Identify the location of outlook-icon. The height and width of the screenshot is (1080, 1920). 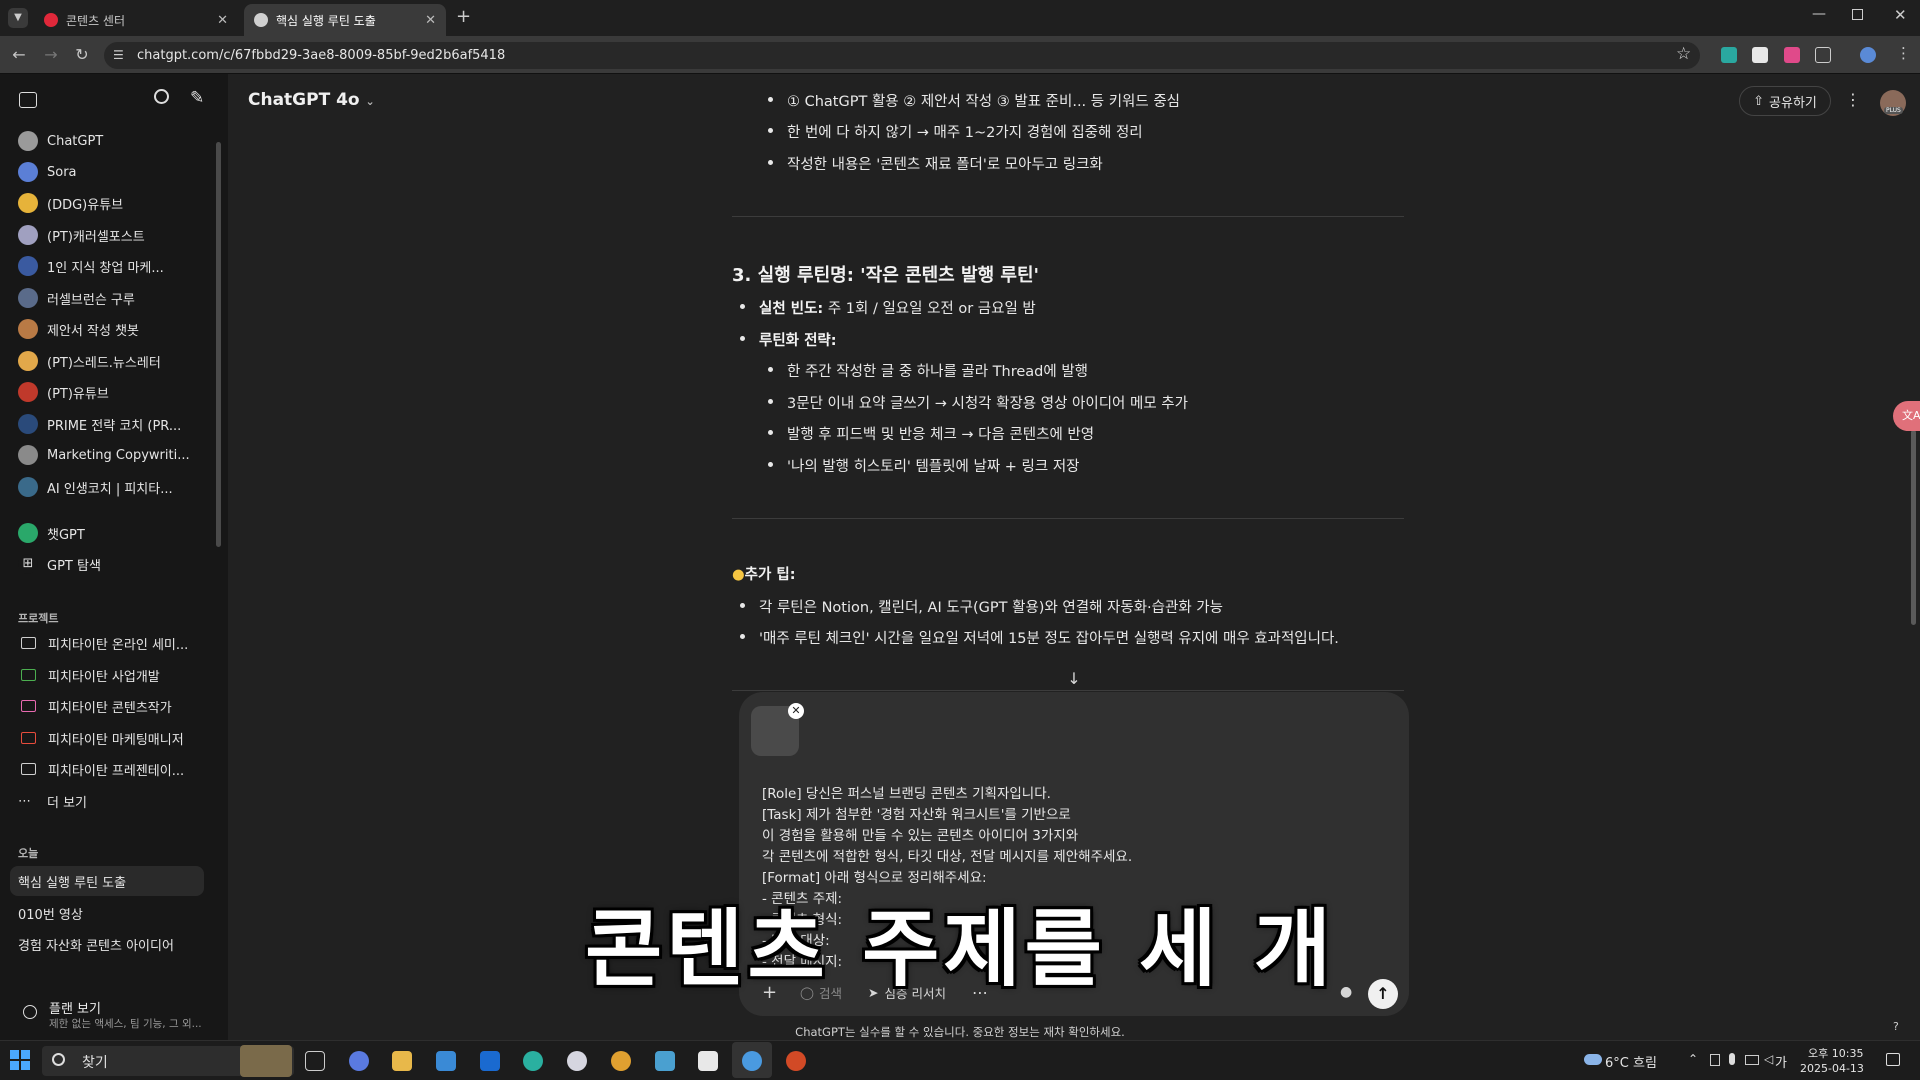
(490, 1061).